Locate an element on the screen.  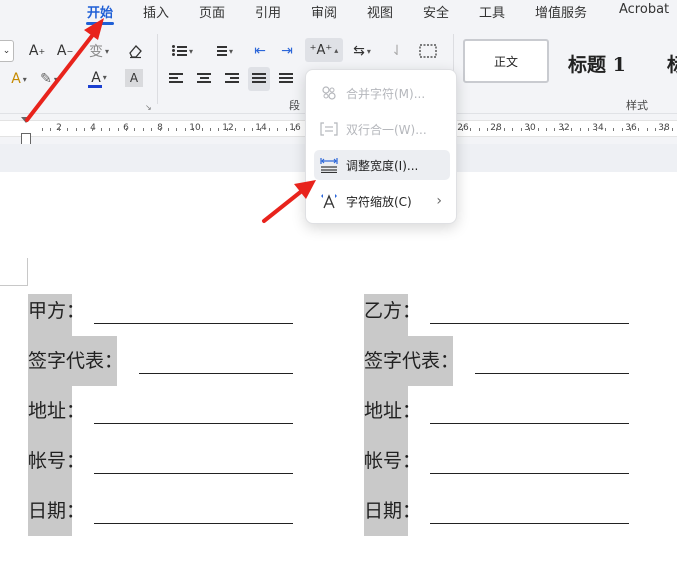
shrink-font-button: A − is located at coordinates (65, 51).